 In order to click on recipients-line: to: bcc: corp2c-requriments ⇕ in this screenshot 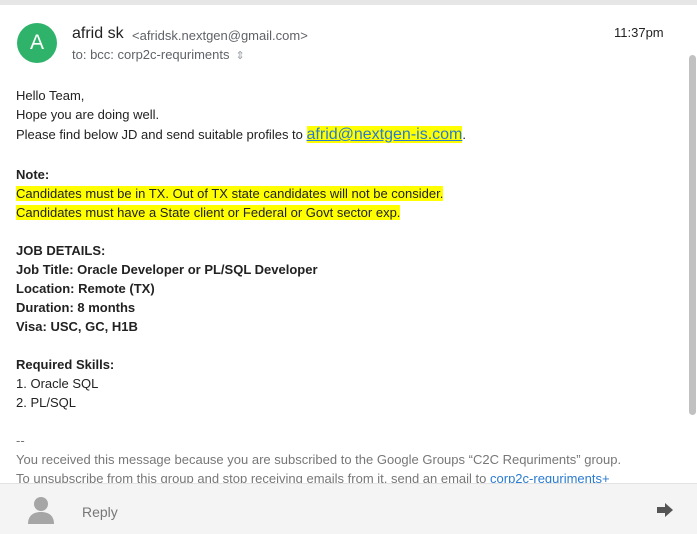, I will do `click(158, 54)`.